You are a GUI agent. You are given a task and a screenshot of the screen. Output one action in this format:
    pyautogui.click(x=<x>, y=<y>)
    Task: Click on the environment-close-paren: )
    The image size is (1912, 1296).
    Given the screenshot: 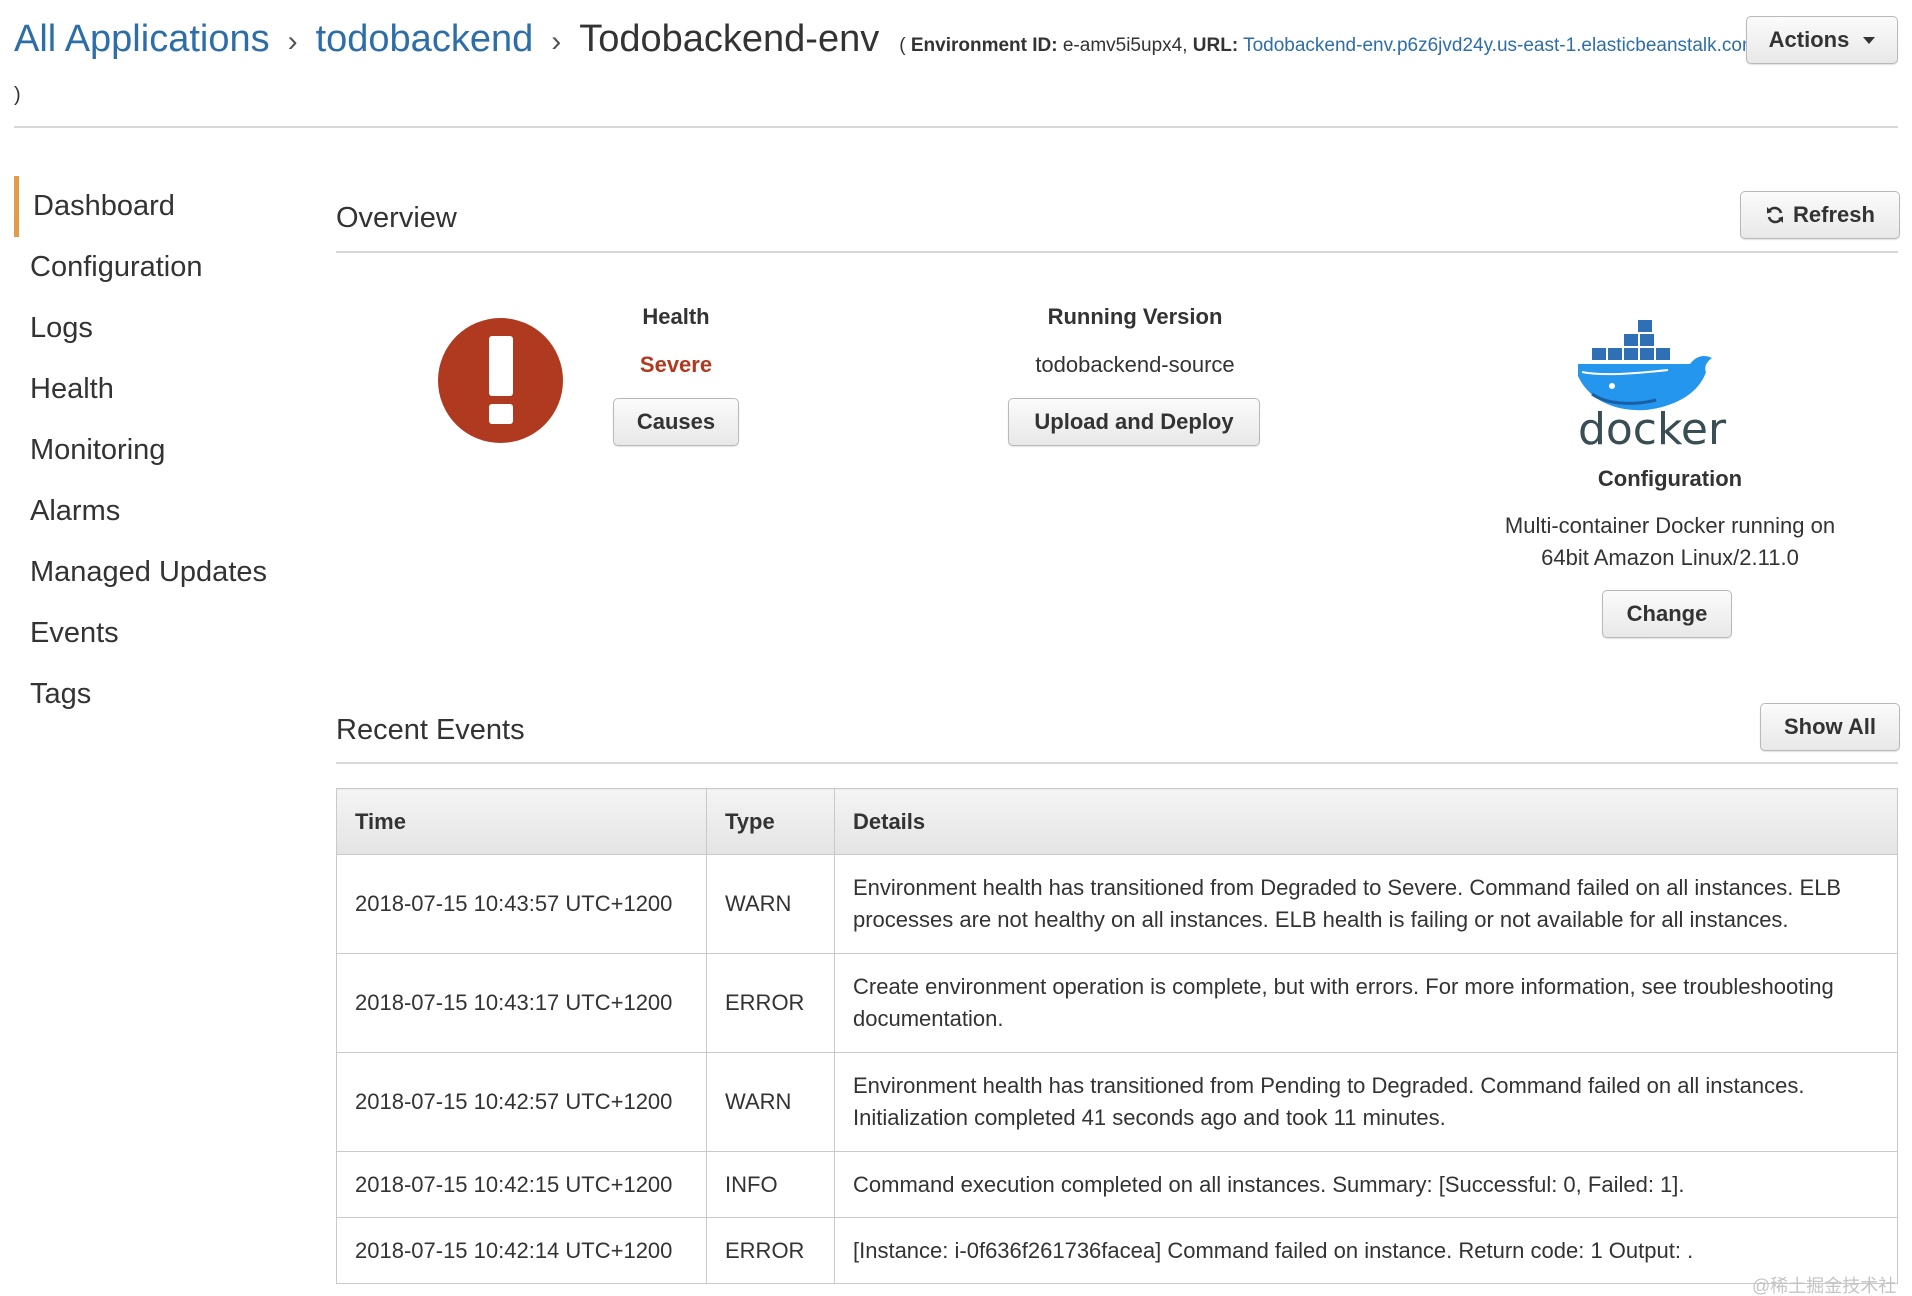 What is the action you would take?
    pyautogui.click(x=17, y=95)
    